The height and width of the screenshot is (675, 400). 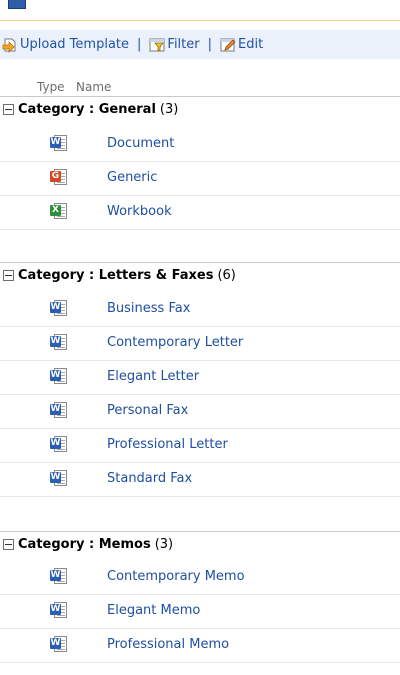 What do you see at coordinates (183, 44) in the screenshot?
I see `filter-label: Filter` at bounding box center [183, 44].